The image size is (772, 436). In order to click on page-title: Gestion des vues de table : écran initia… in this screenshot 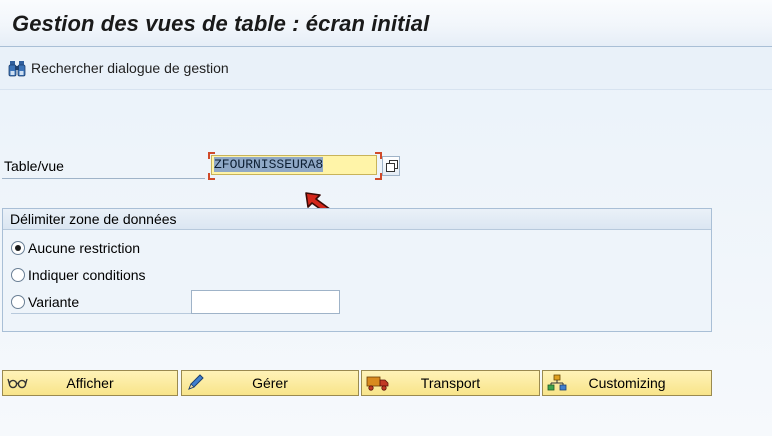, I will do `click(221, 23)`.